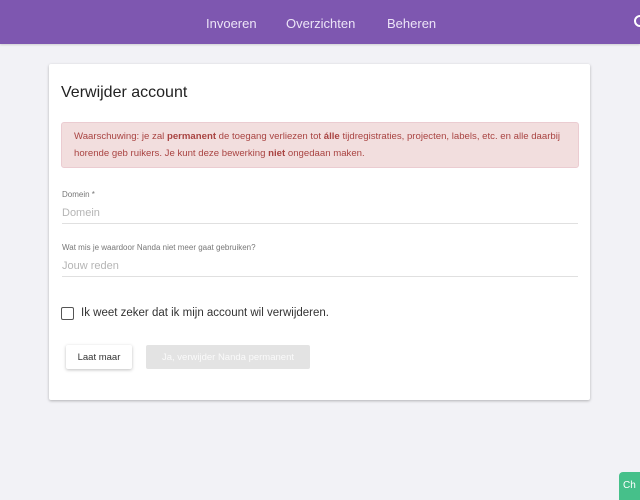  Describe the element at coordinates (277, 153) in the screenshot. I see `alert-strong-niet: niet` at that location.